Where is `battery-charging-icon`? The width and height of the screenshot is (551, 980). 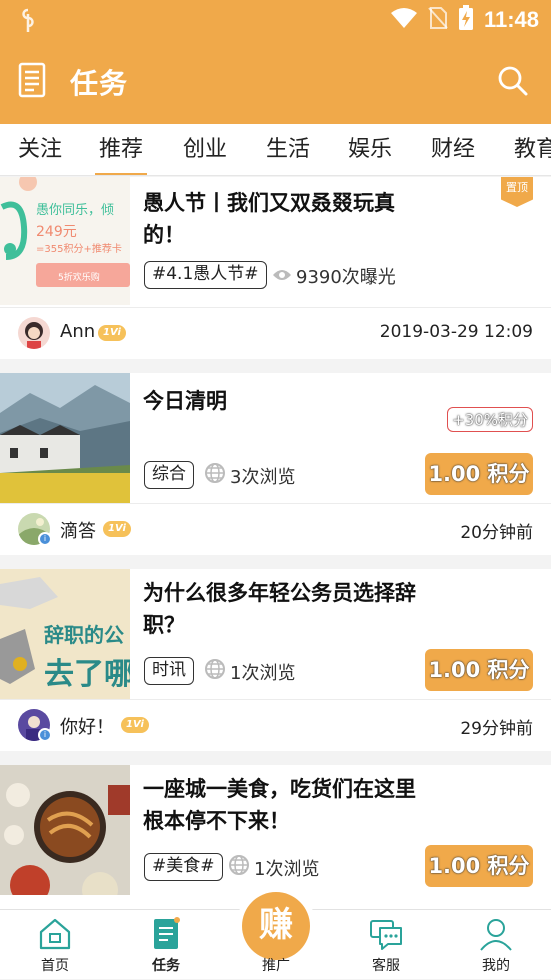
battery-charging-icon is located at coordinates (466, 20).